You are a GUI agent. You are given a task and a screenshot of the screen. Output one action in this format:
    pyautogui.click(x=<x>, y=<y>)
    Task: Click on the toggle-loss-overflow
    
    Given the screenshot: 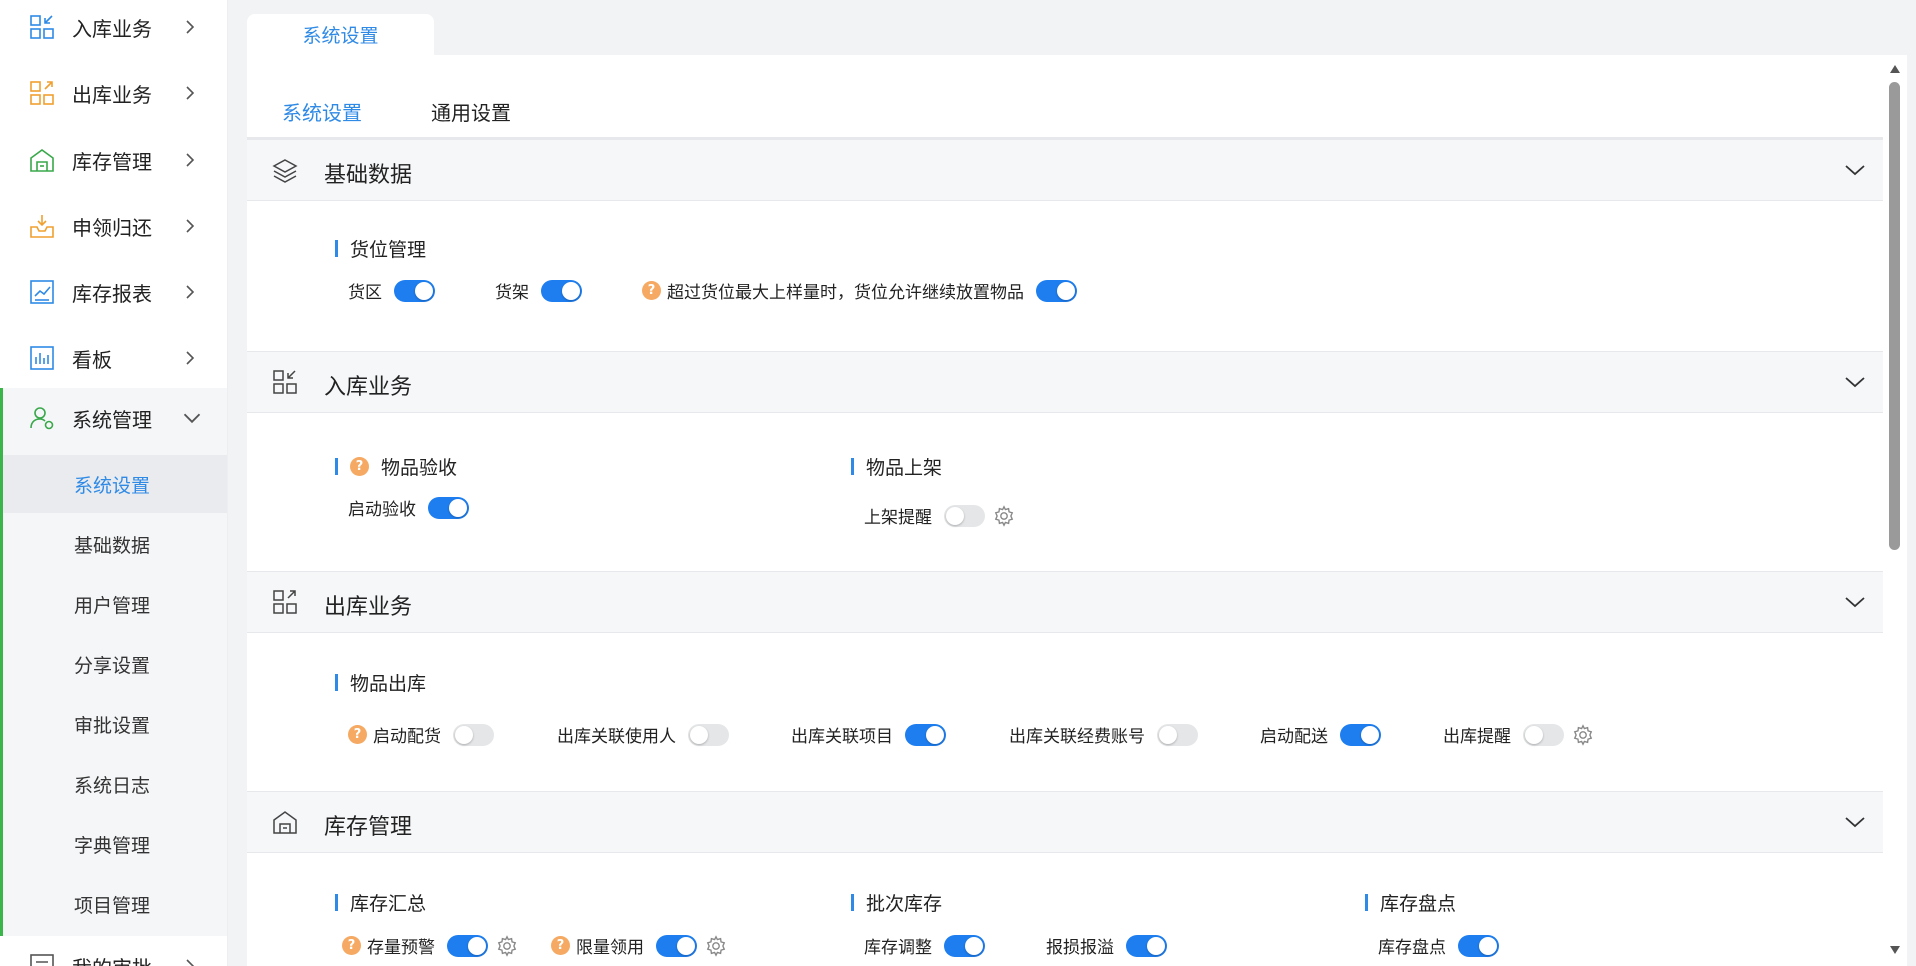 What is the action you would take?
    pyautogui.click(x=1146, y=945)
    